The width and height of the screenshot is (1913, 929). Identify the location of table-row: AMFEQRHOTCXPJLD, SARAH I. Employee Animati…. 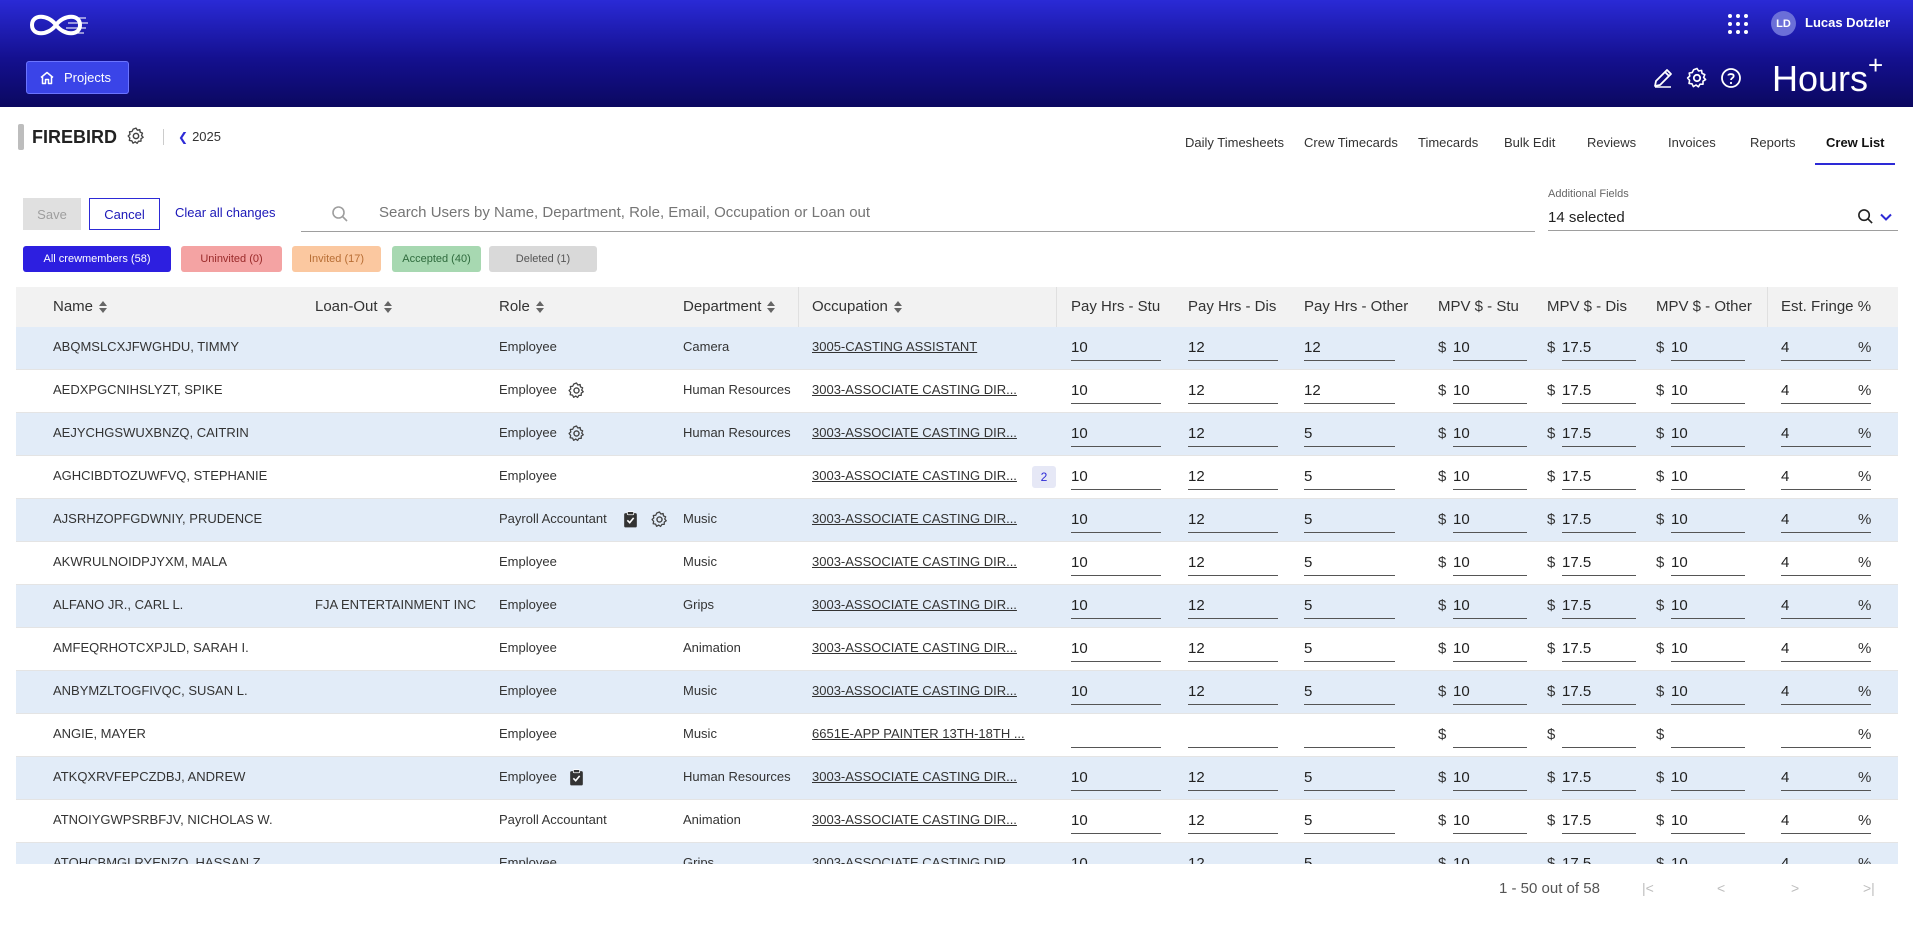
(957, 649).